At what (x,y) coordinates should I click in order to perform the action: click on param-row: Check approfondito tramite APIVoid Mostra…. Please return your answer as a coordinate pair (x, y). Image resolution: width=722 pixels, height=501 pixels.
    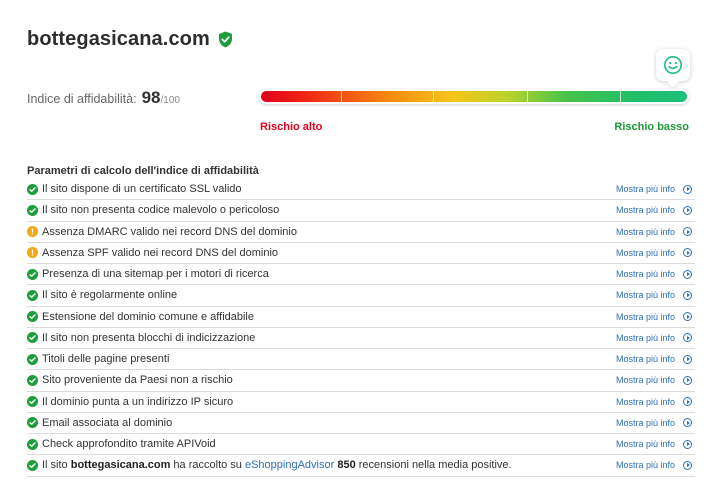
    Looking at the image, I should click on (361, 445).